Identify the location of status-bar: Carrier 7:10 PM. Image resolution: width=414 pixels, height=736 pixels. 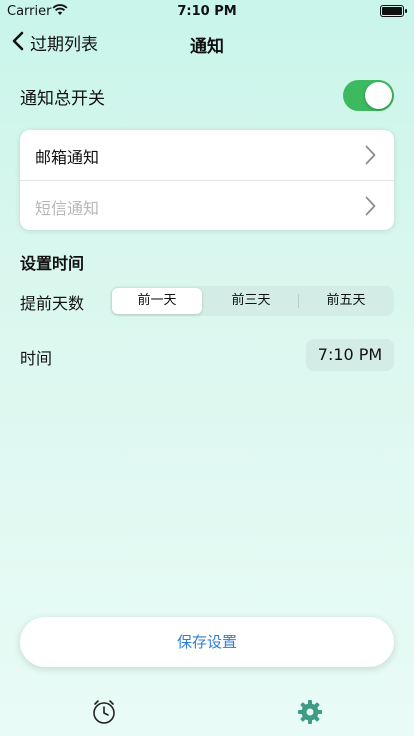
(207, 11).